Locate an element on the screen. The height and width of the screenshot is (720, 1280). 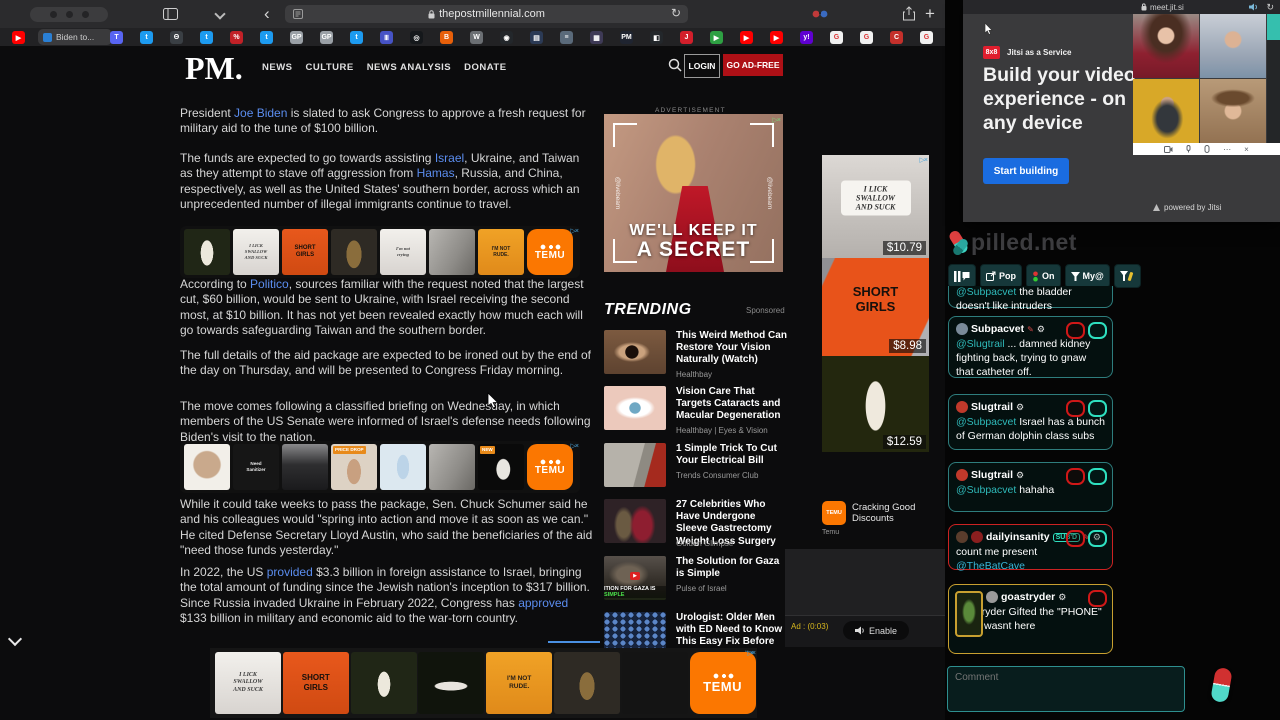
bookmark-favicon: Ⅲ is located at coordinates (386, 37).